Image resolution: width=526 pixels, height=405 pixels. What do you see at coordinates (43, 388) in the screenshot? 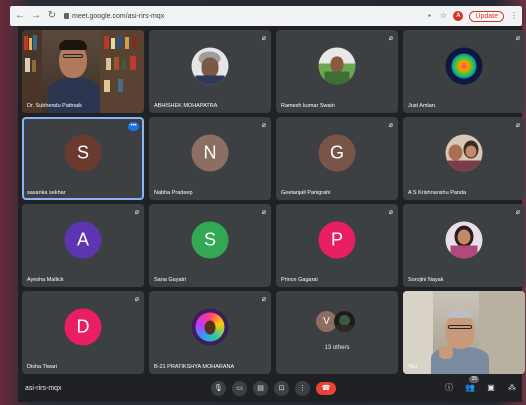
I see `meeting-code: asi-rirs-mqx` at bounding box center [43, 388].